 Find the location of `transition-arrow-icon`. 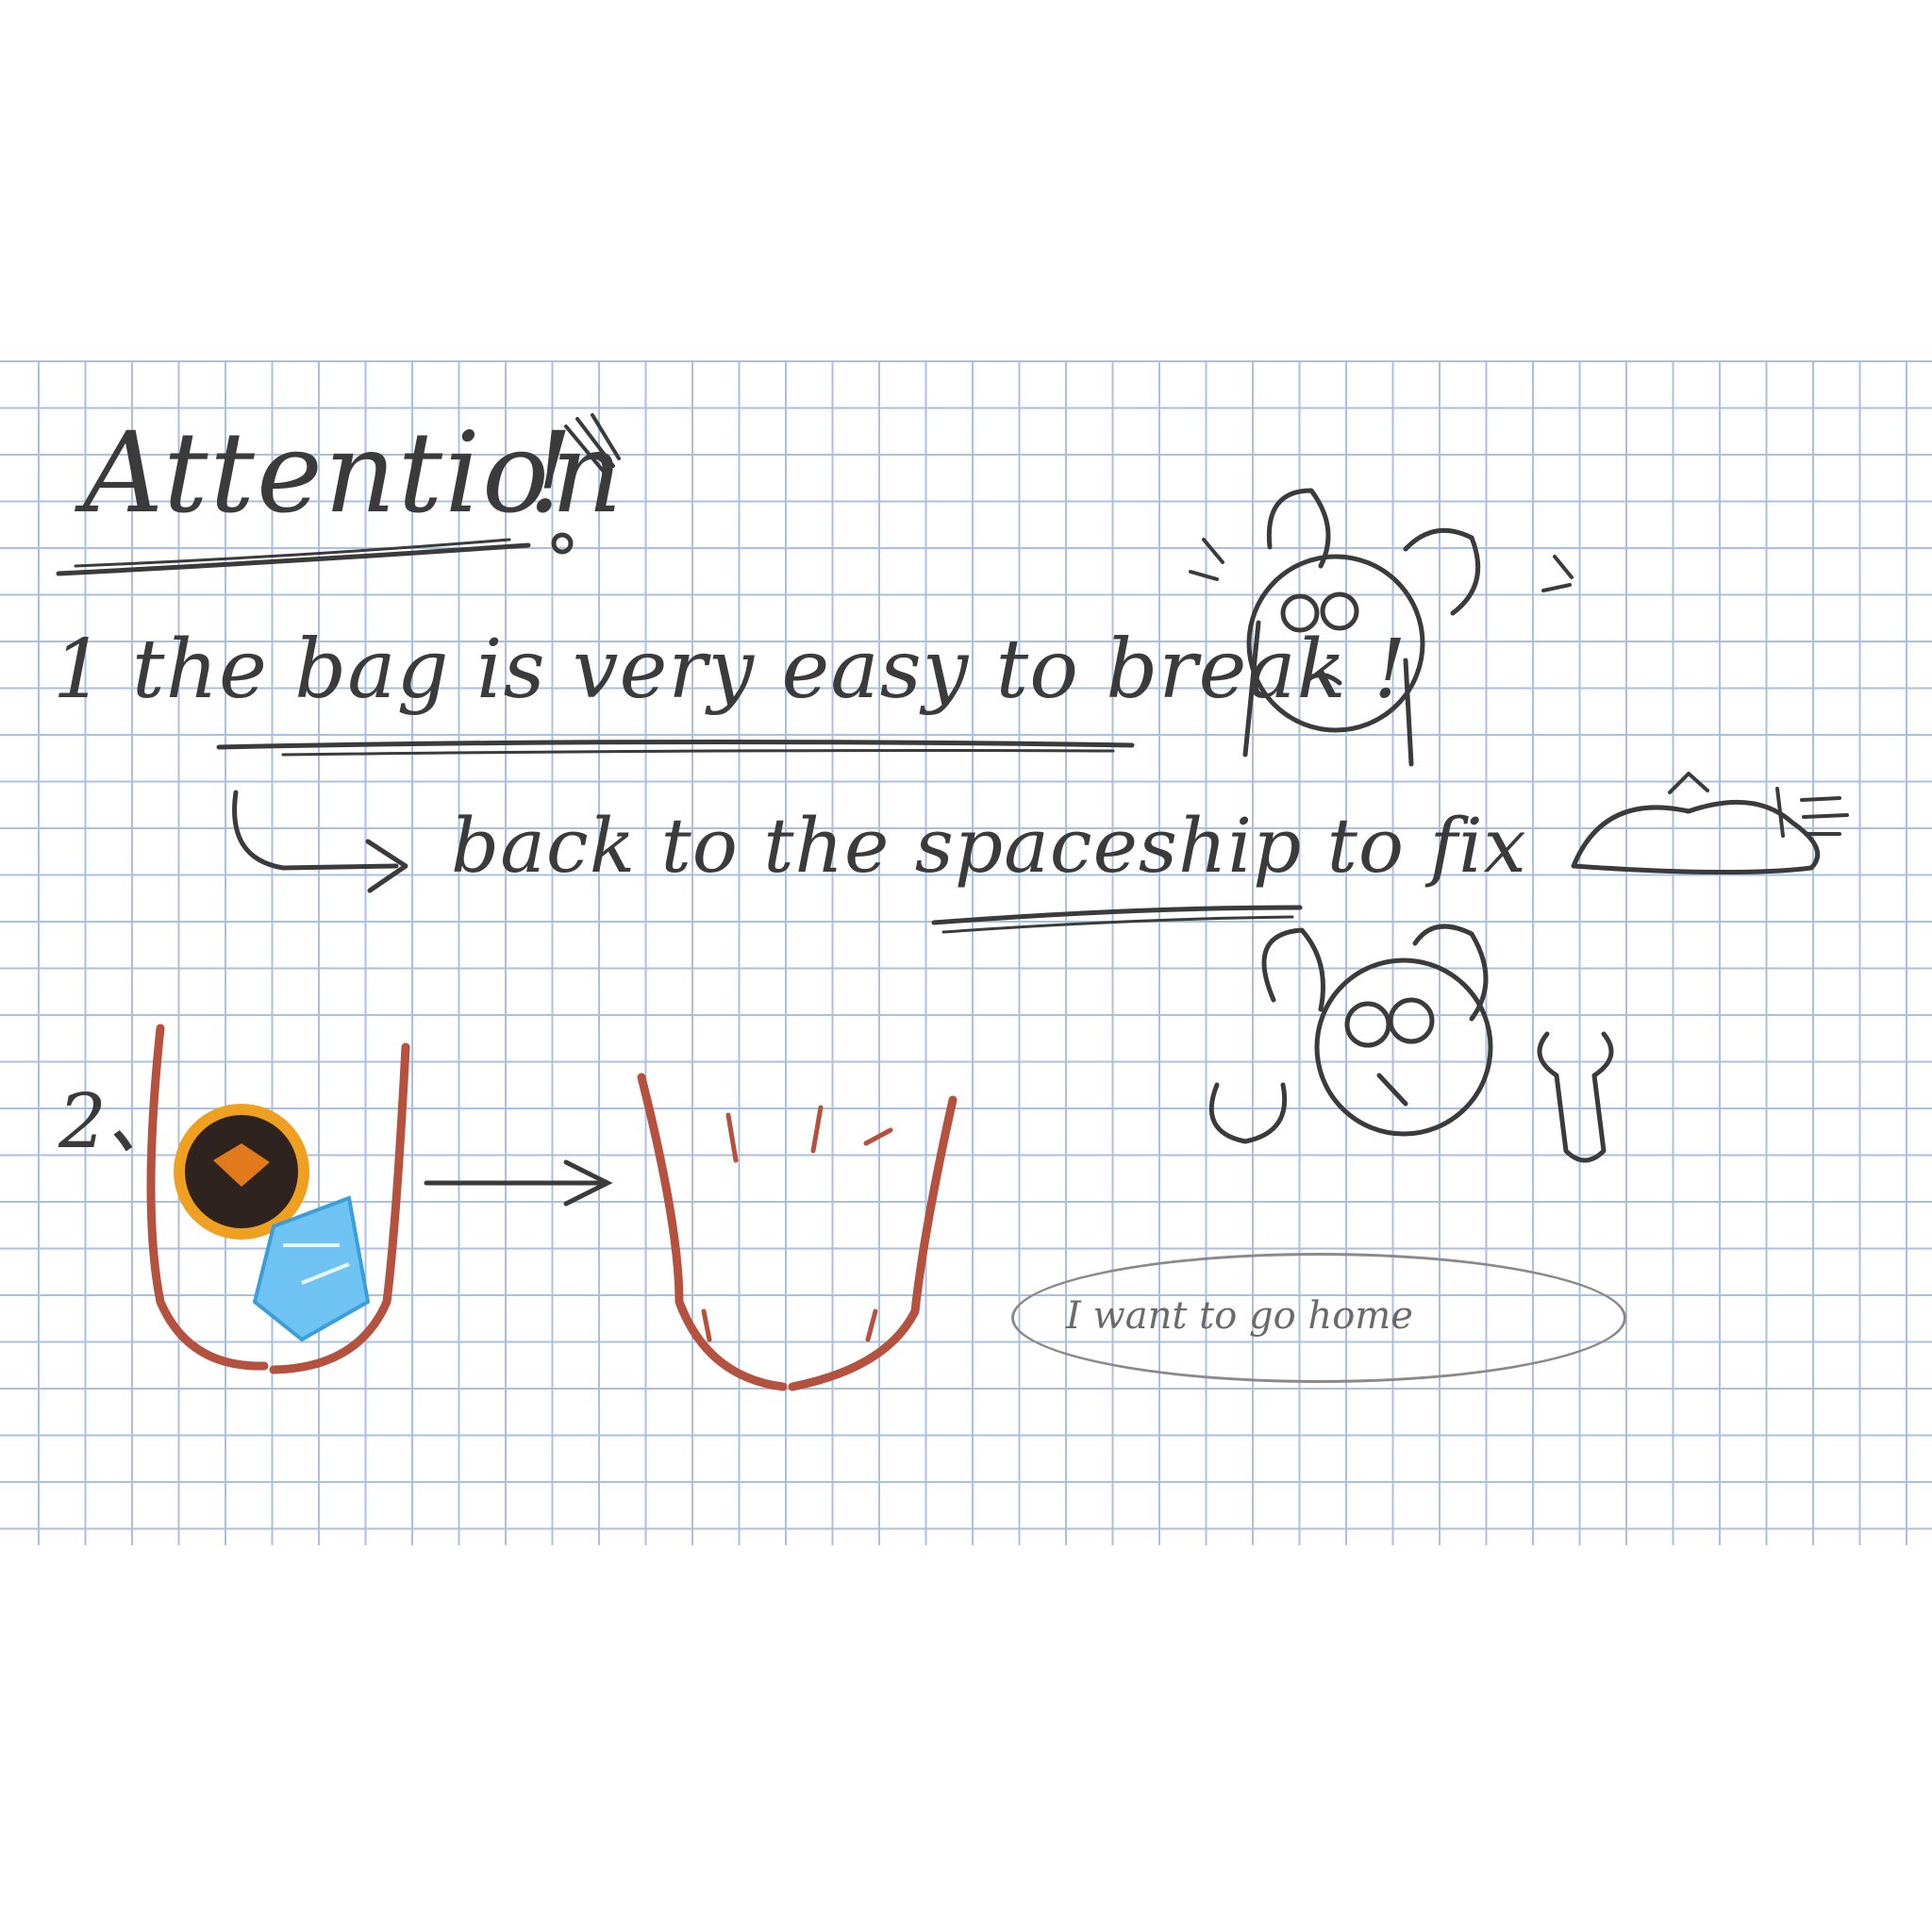

transition-arrow-icon is located at coordinates (518, 1183).